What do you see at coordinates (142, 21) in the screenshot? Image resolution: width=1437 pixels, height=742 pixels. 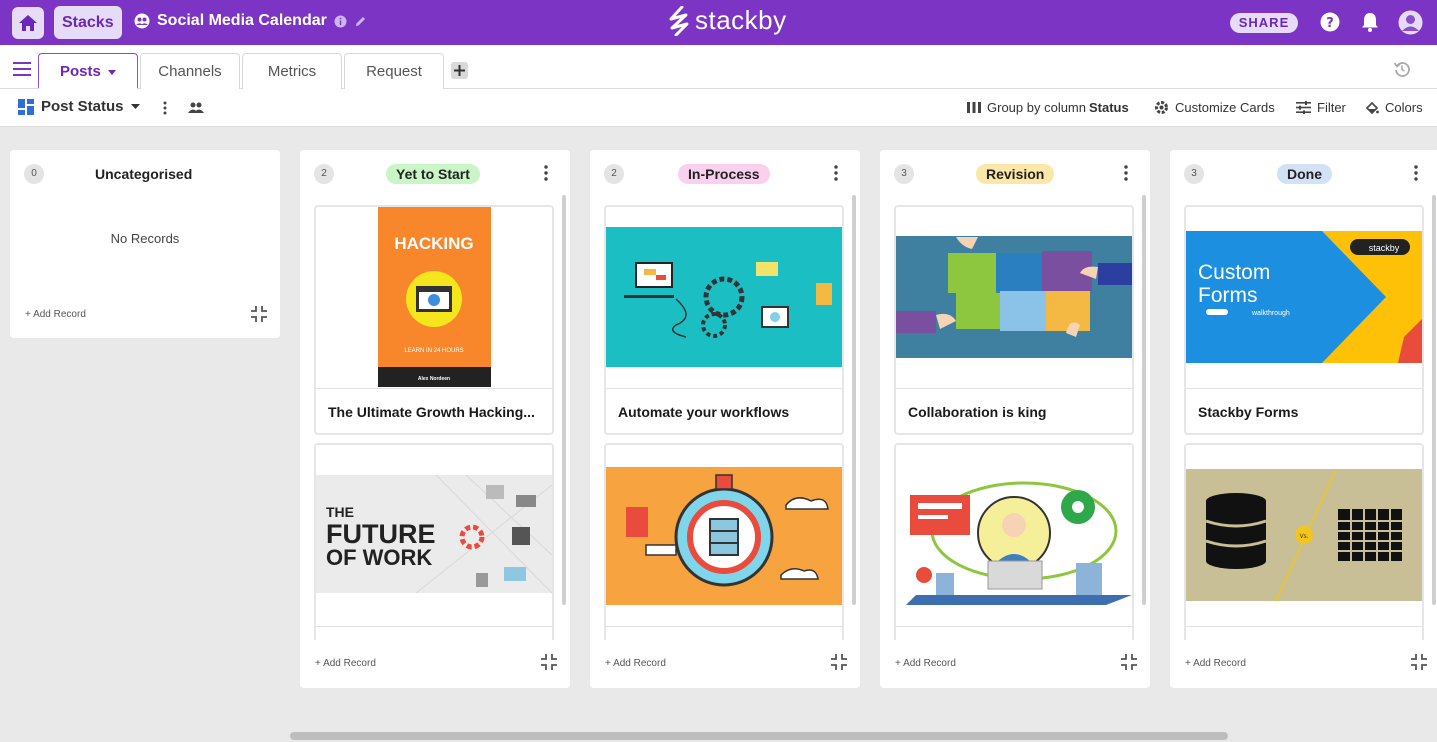 I see `group-icon` at bounding box center [142, 21].